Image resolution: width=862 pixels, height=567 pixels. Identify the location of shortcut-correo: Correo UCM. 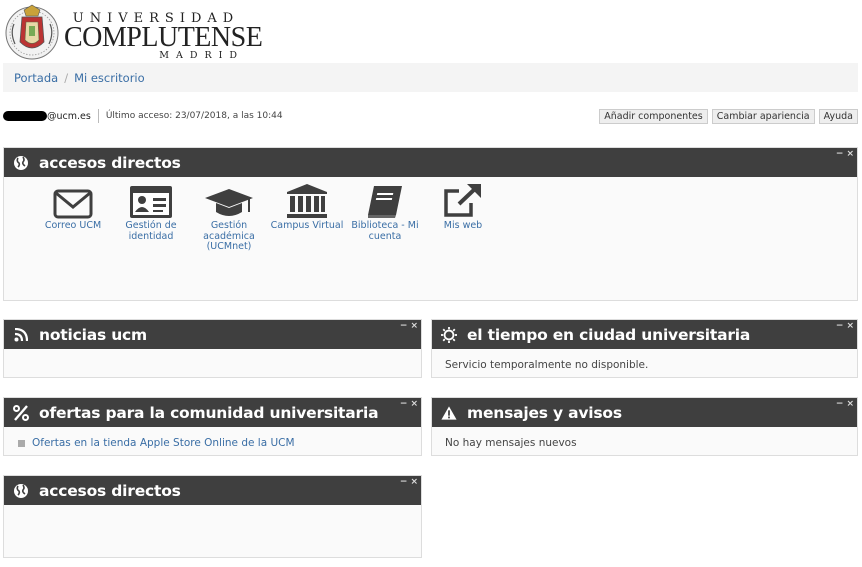
(73, 218).